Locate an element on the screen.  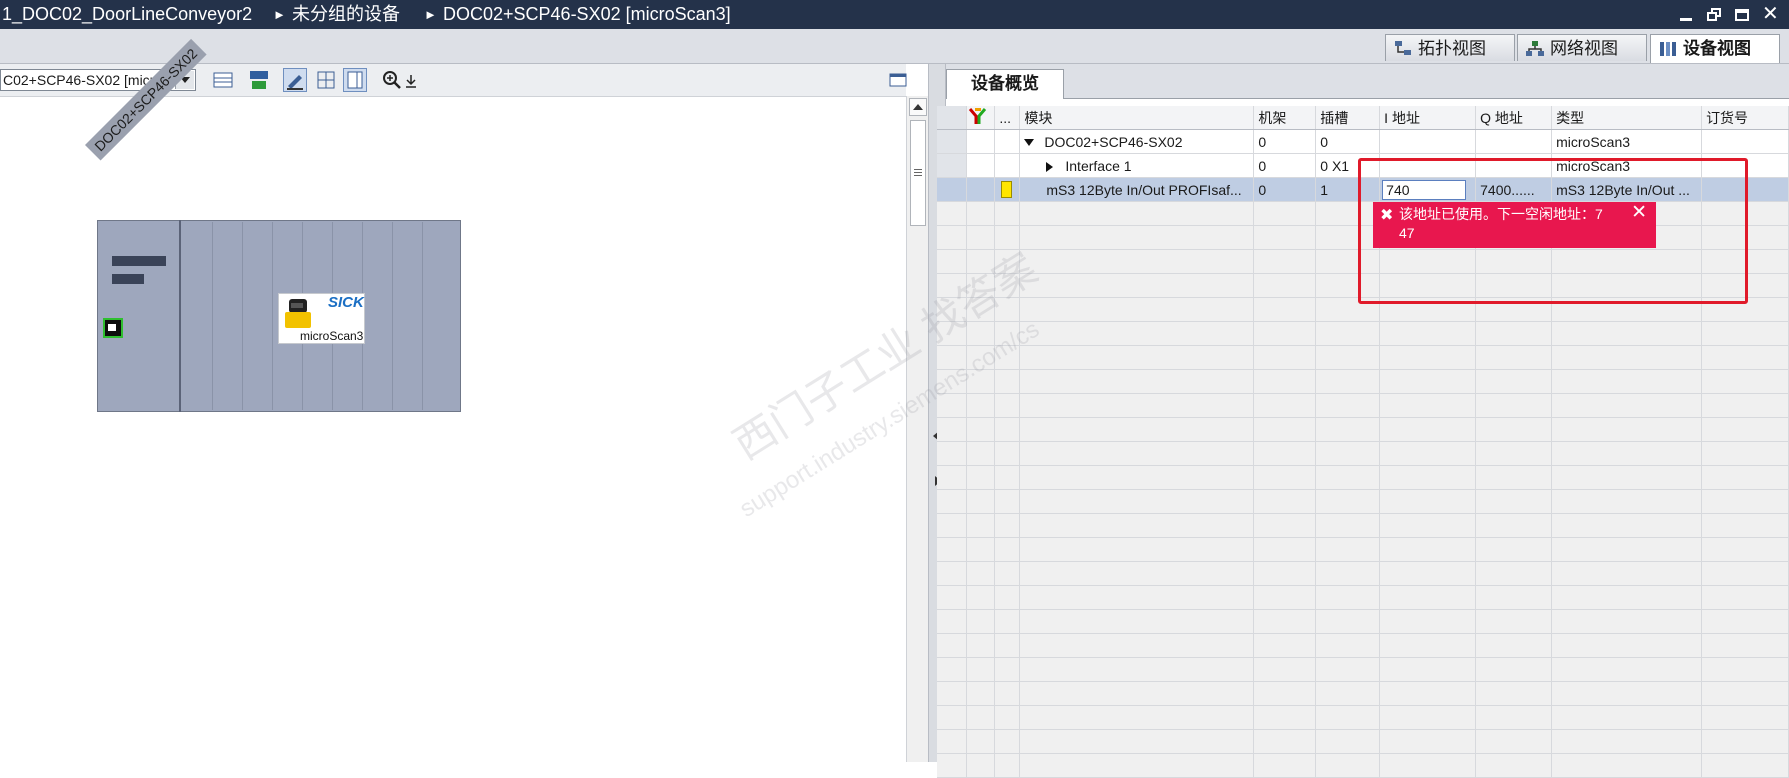
breadcrumb-project: 1_DOC02_DoorLineConveyor2 is located at coordinates (127, 14).